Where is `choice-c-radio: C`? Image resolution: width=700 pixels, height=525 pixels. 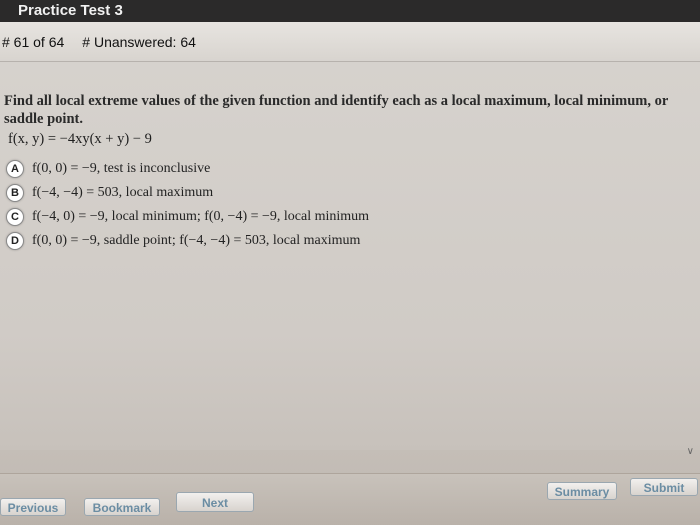
choice-c-radio: C is located at coordinates (15, 217).